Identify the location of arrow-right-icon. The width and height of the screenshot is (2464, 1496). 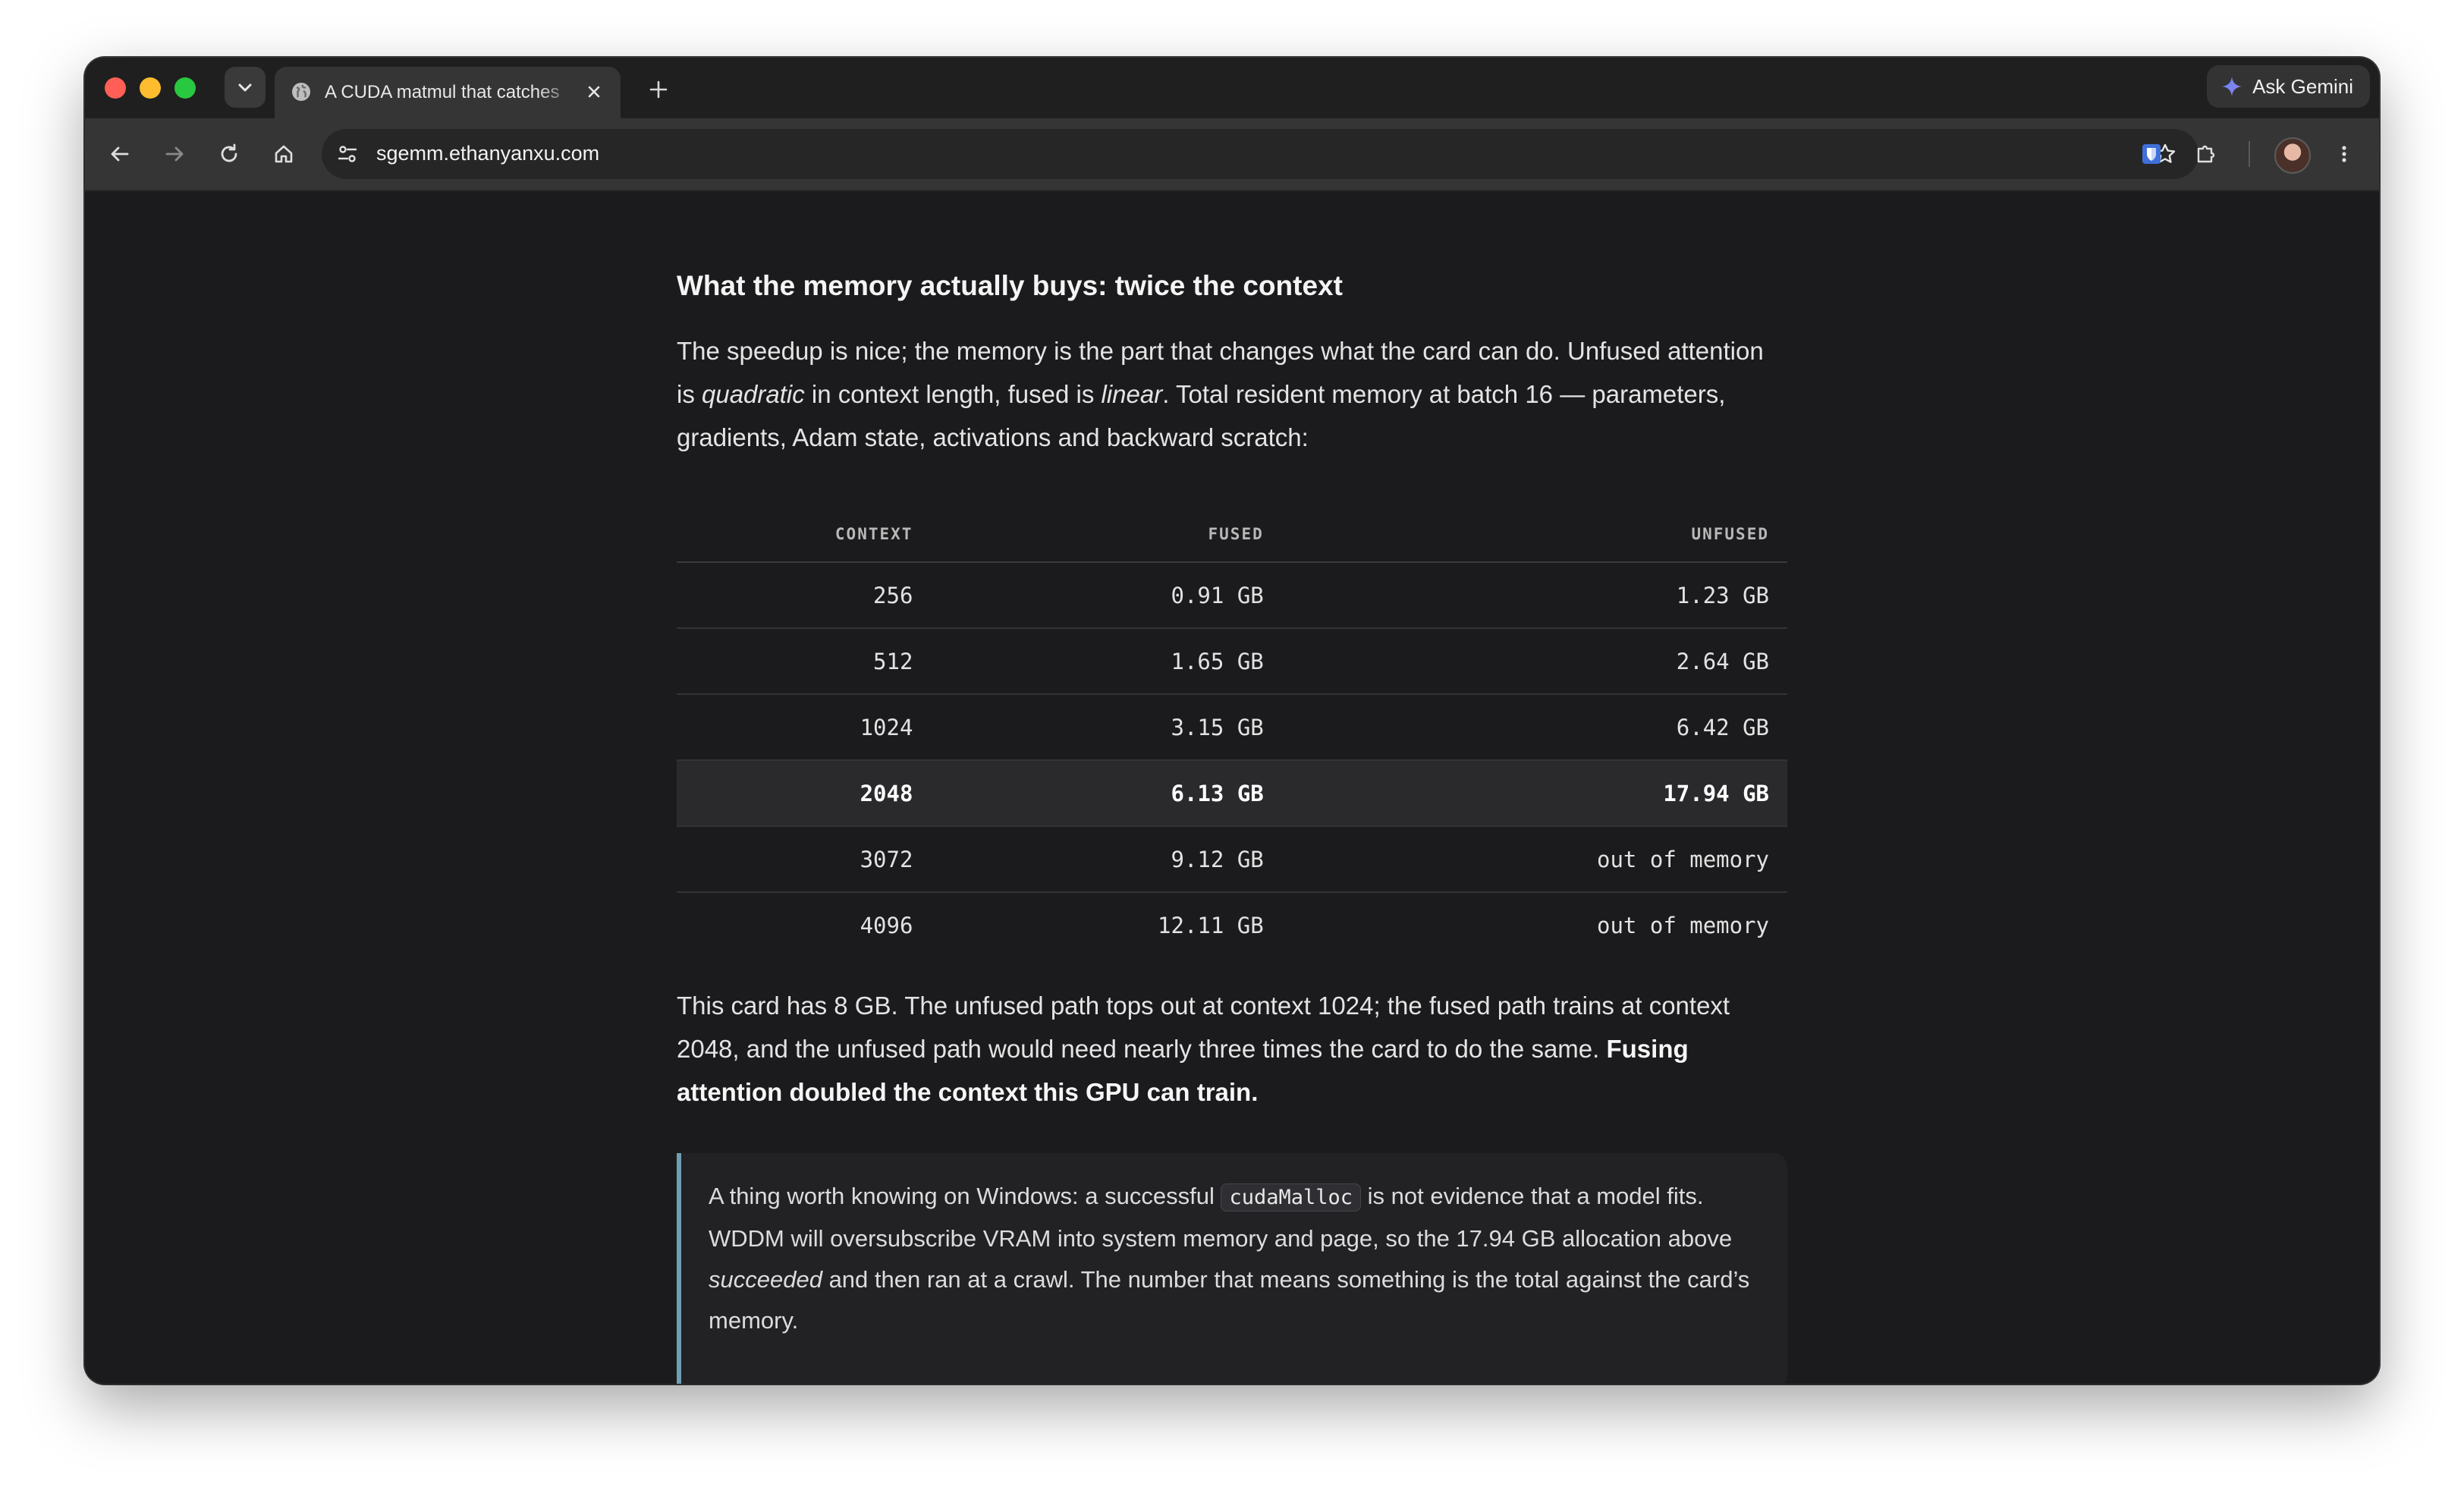
(174, 154).